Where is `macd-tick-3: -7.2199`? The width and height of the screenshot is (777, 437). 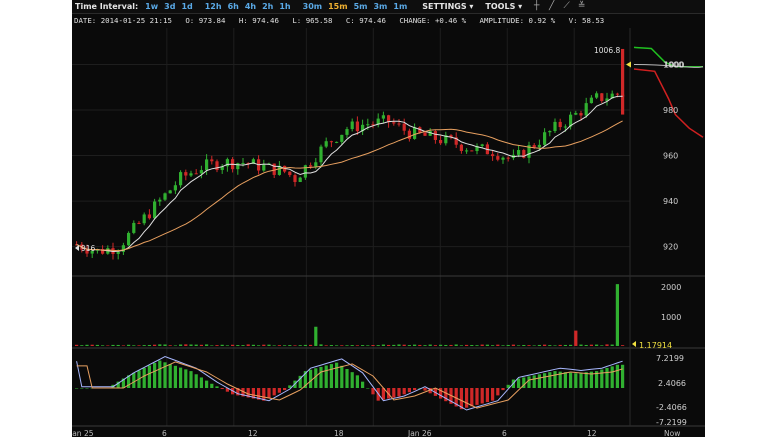
macd-tick-3: -7.2199 is located at coordinates (671, 422).